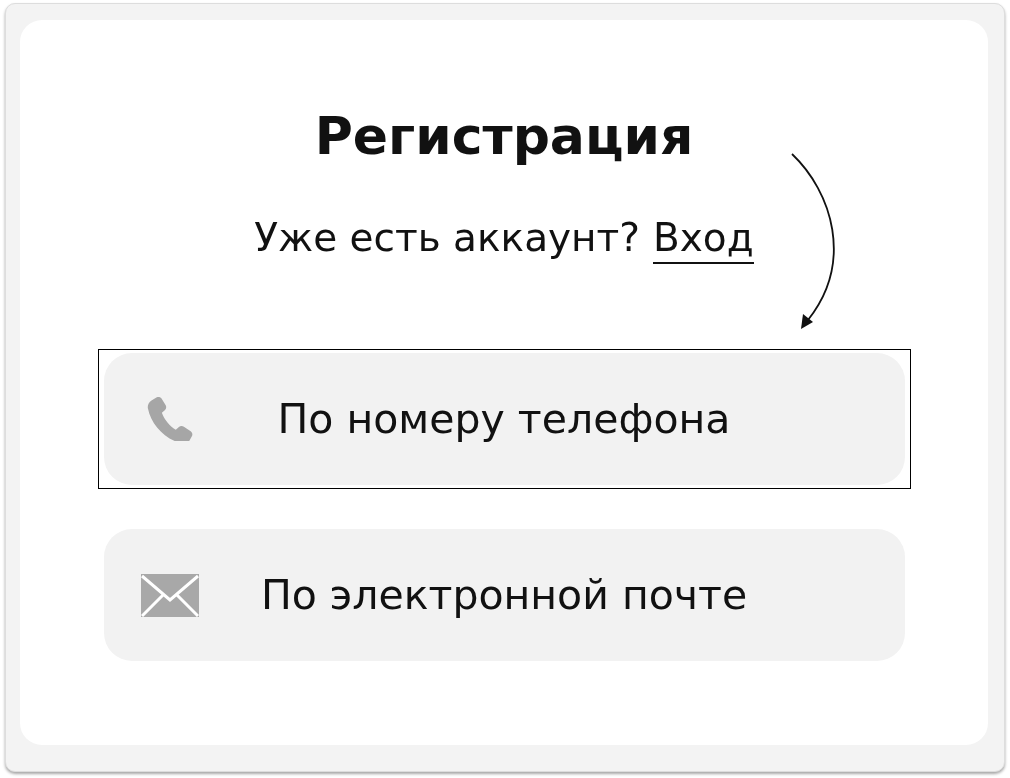 This screenshot has height=778, width=1010. I want to click on login-link: Вход, so click(703, 239).